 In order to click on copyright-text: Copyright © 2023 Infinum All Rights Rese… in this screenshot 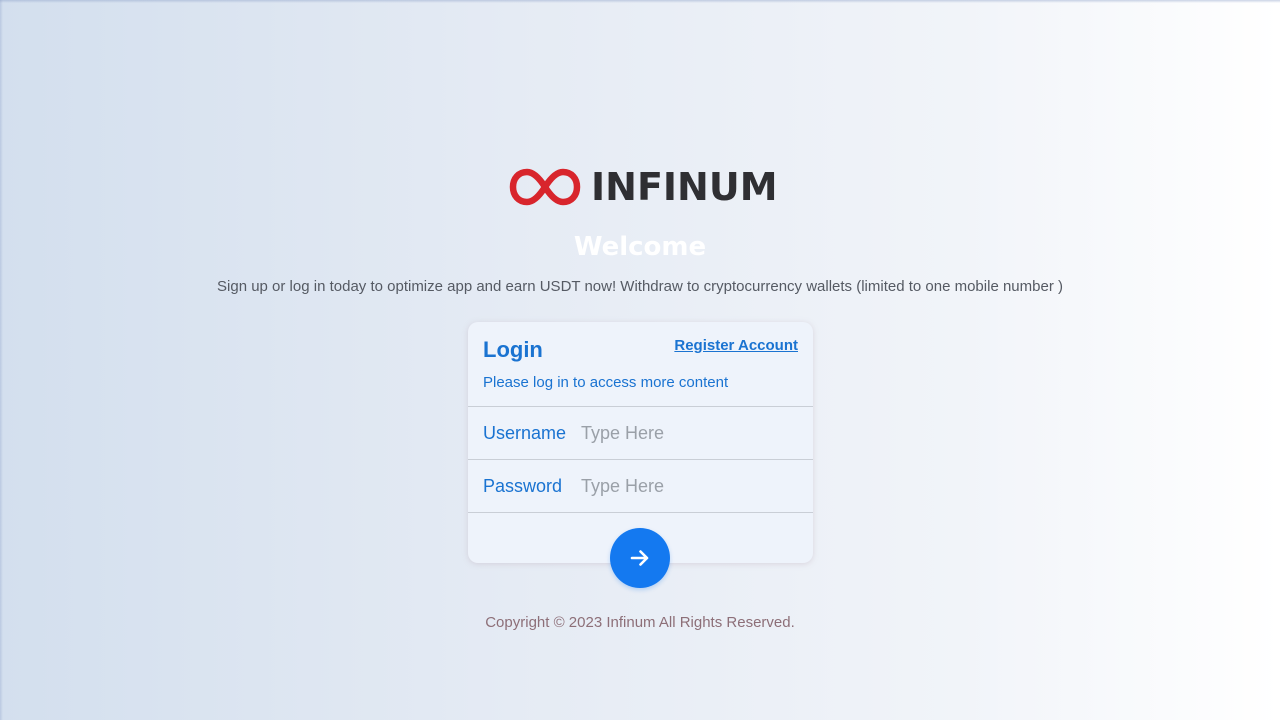, I will do `click(640, 622)`.